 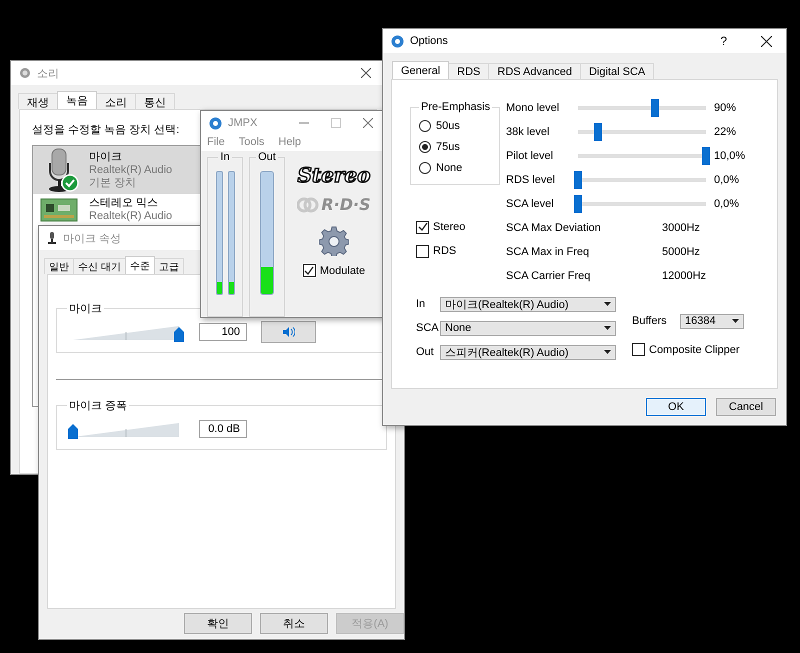 I want to click on info-value: 3000Hz, so click(x=681, y=228).